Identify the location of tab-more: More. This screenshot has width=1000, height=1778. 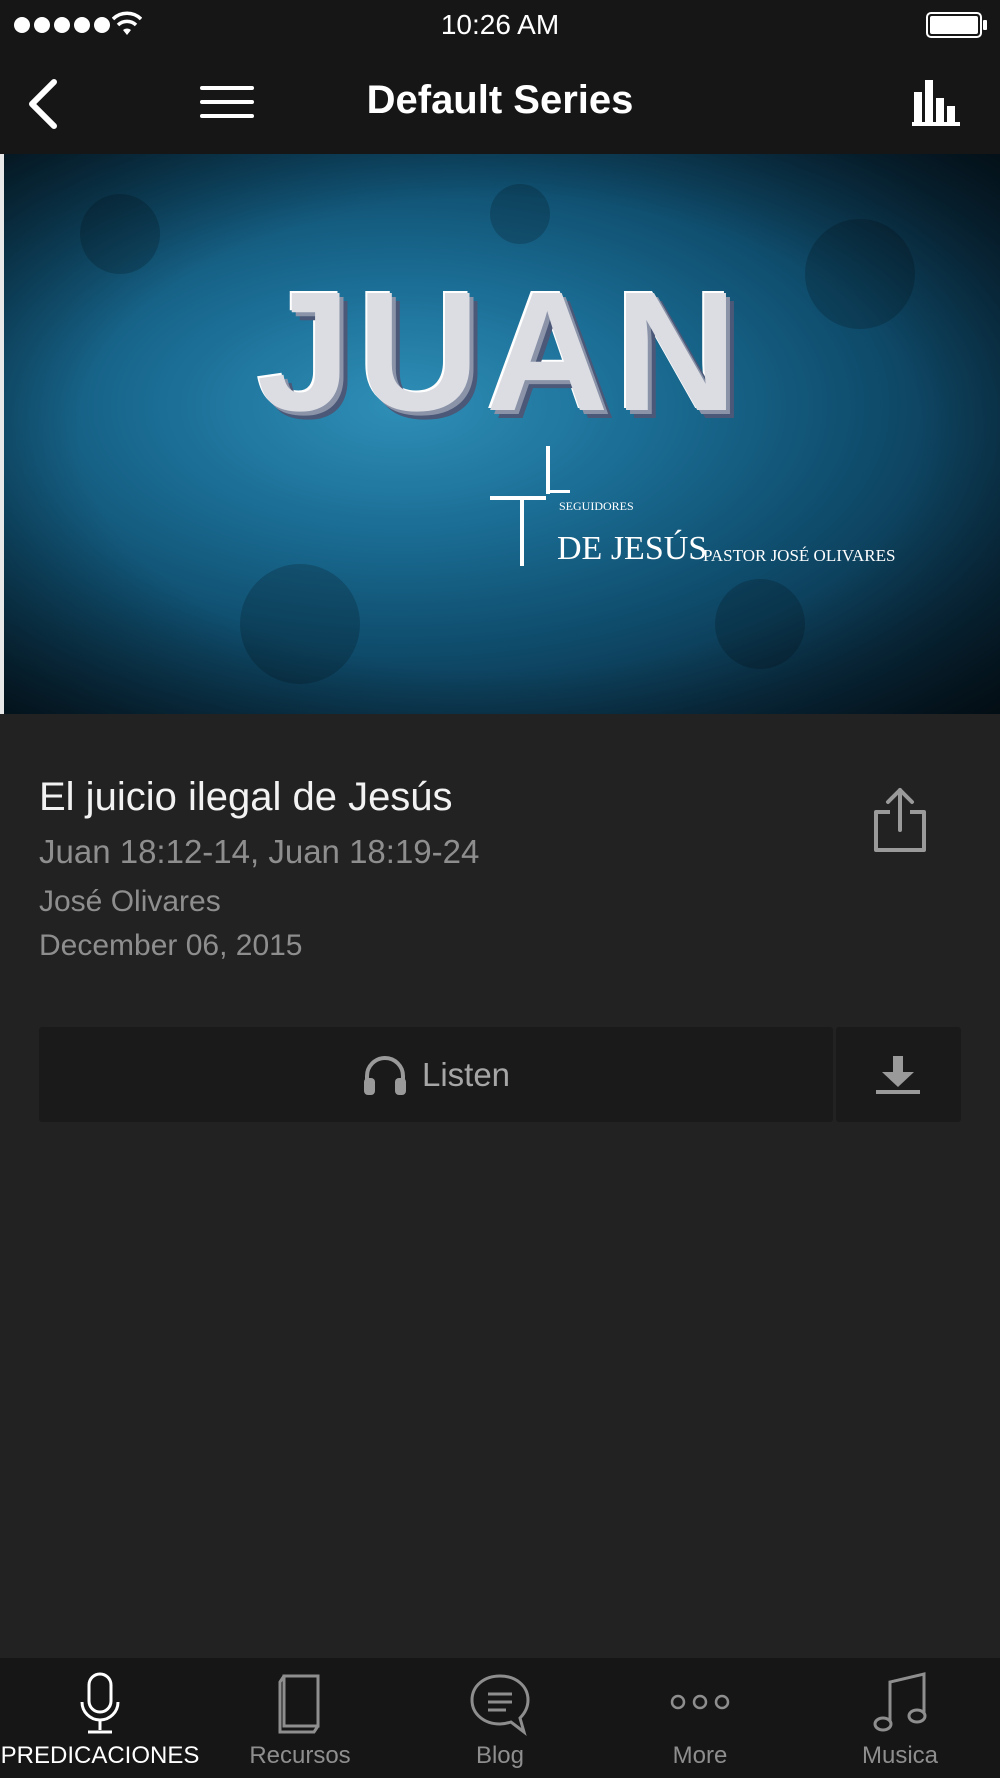
(700, 1718).